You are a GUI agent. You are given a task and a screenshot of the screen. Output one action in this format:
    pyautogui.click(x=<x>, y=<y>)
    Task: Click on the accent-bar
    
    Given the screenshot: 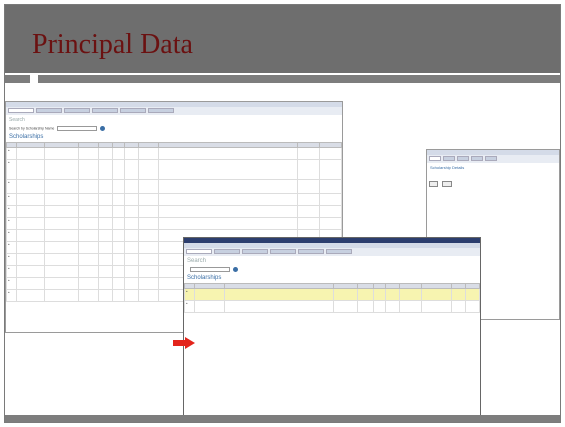 What is the action you would take?
    pyautogui.click(x=282, y=79)
    